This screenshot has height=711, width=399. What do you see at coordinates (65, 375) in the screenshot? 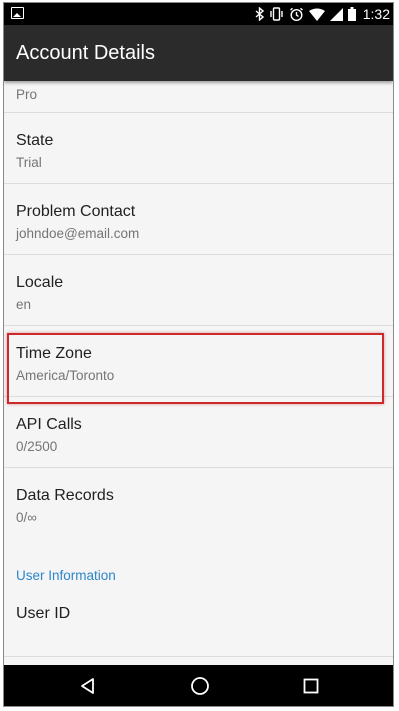
I see `list-item-value: America/Toronto` at bounding box center [65, 375].